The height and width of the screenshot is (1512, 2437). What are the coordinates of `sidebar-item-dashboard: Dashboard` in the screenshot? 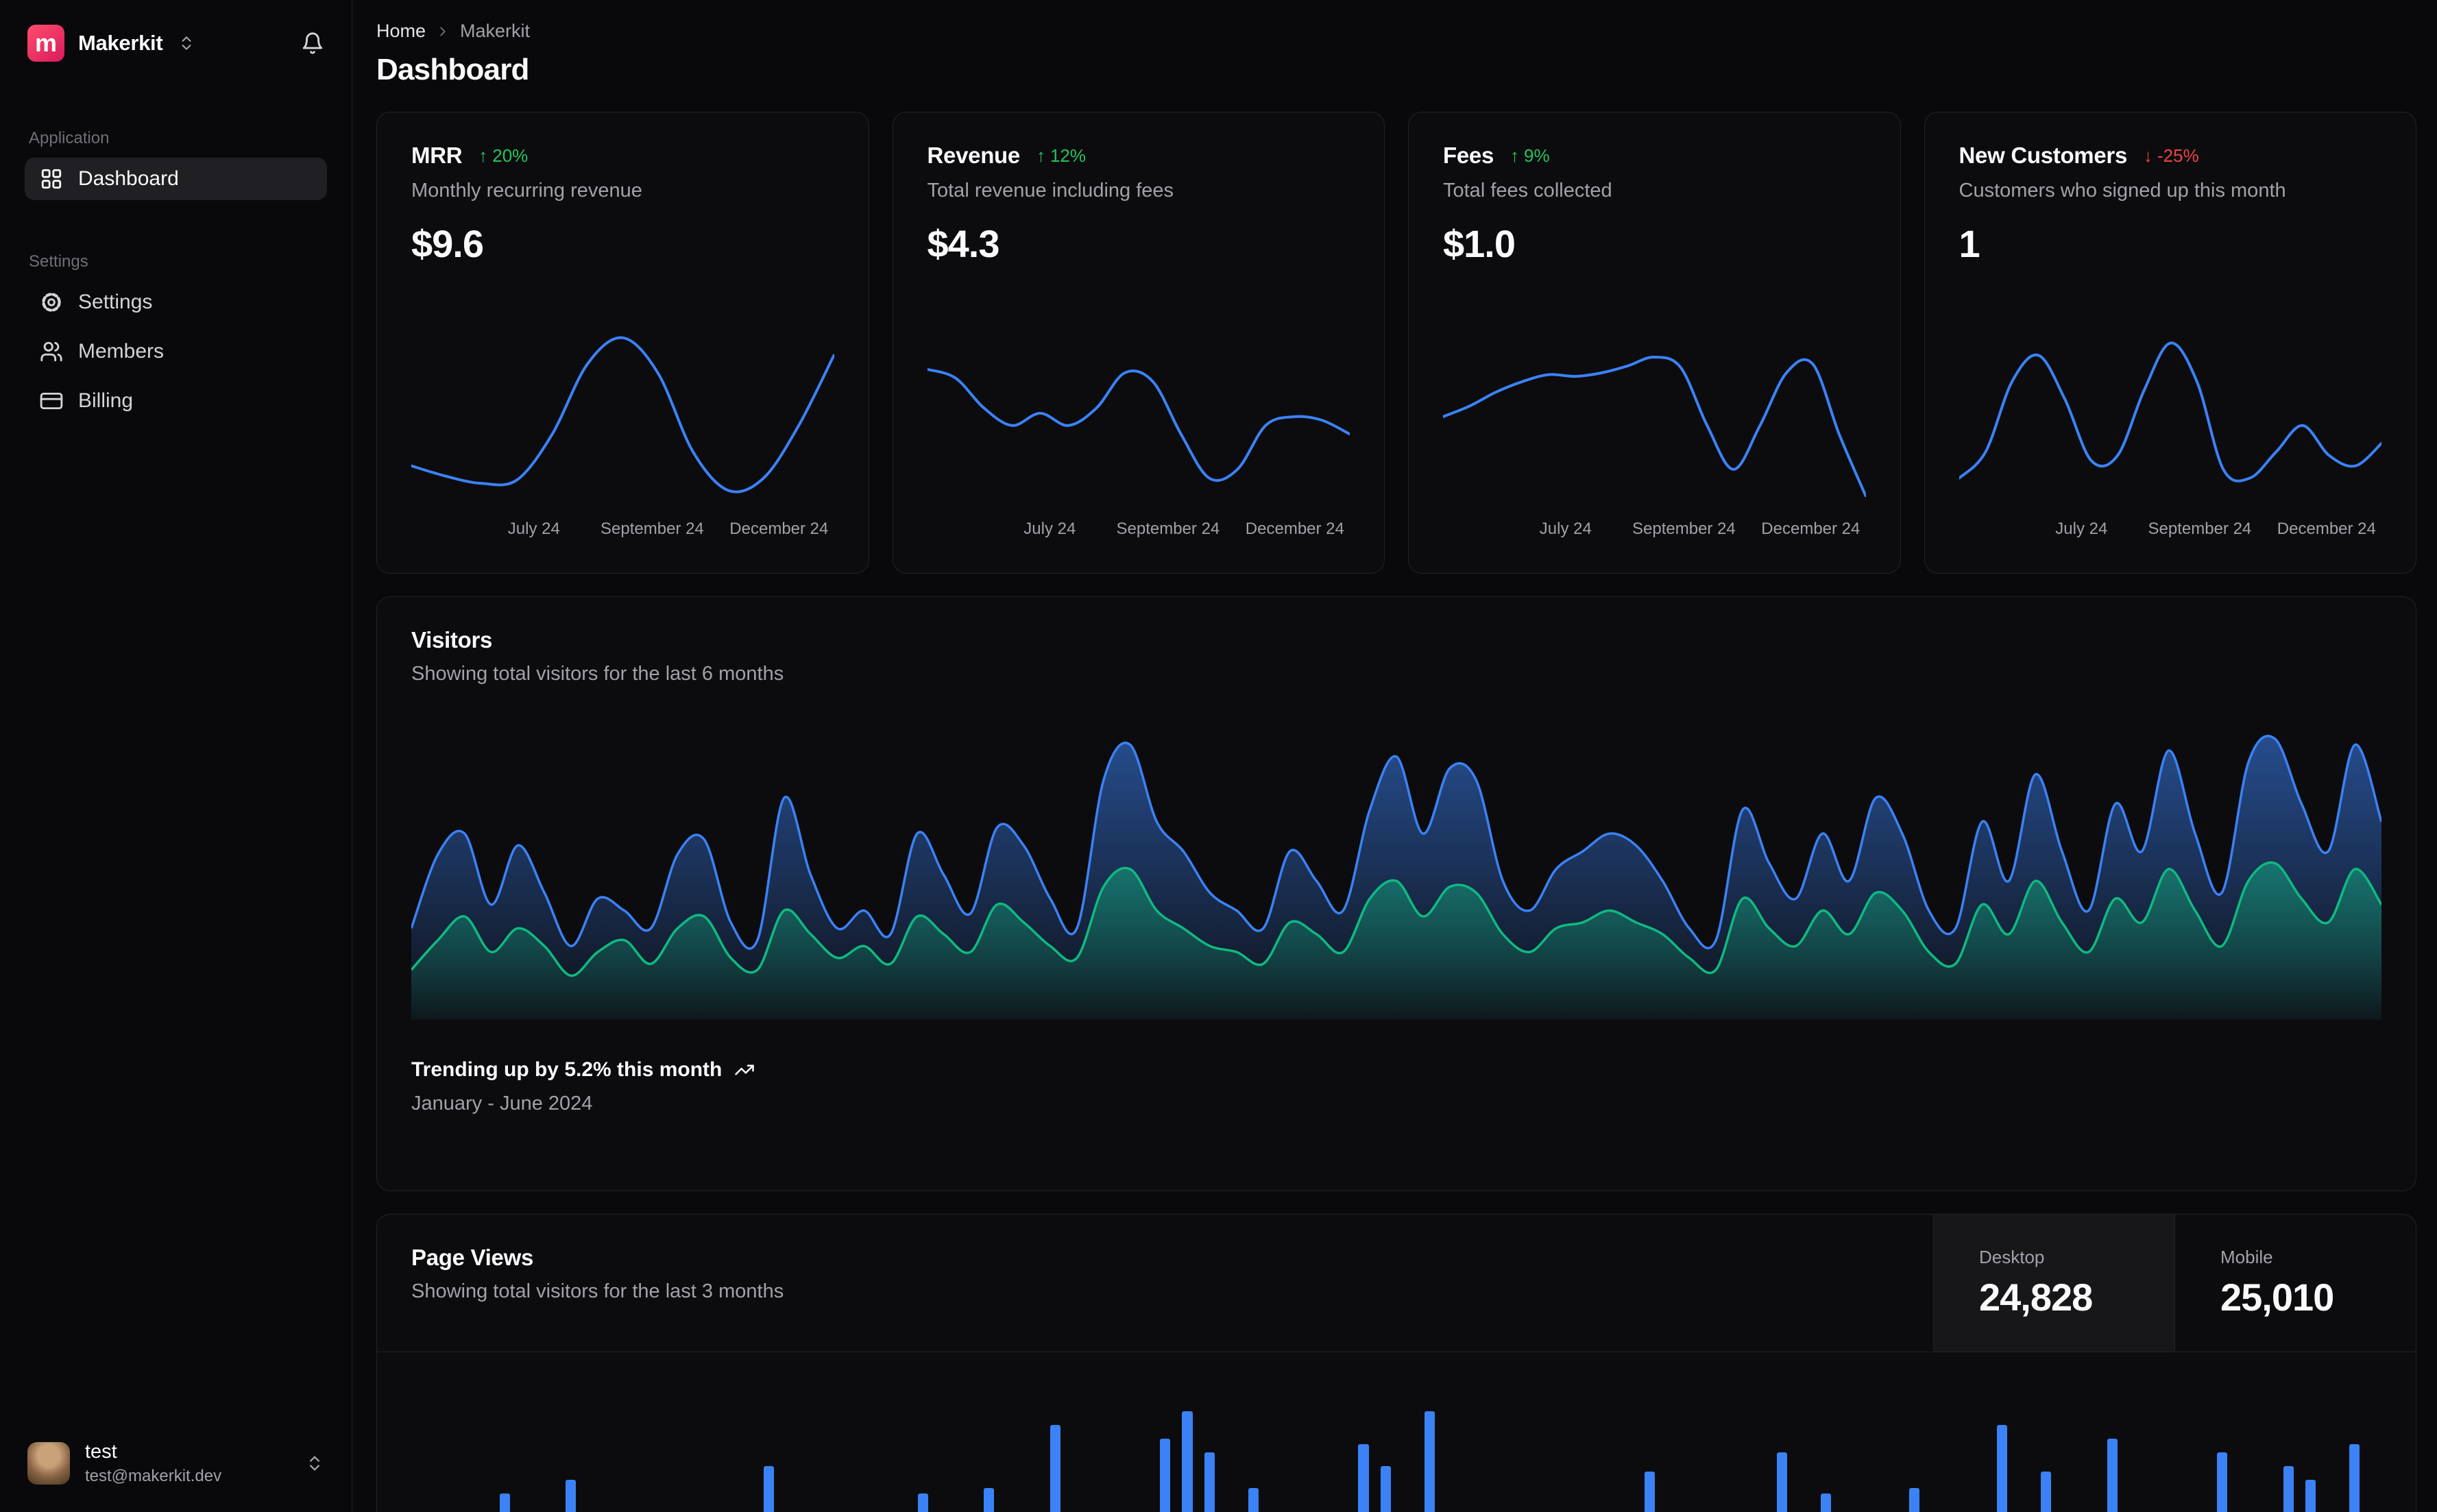 It's located at (176, 179).